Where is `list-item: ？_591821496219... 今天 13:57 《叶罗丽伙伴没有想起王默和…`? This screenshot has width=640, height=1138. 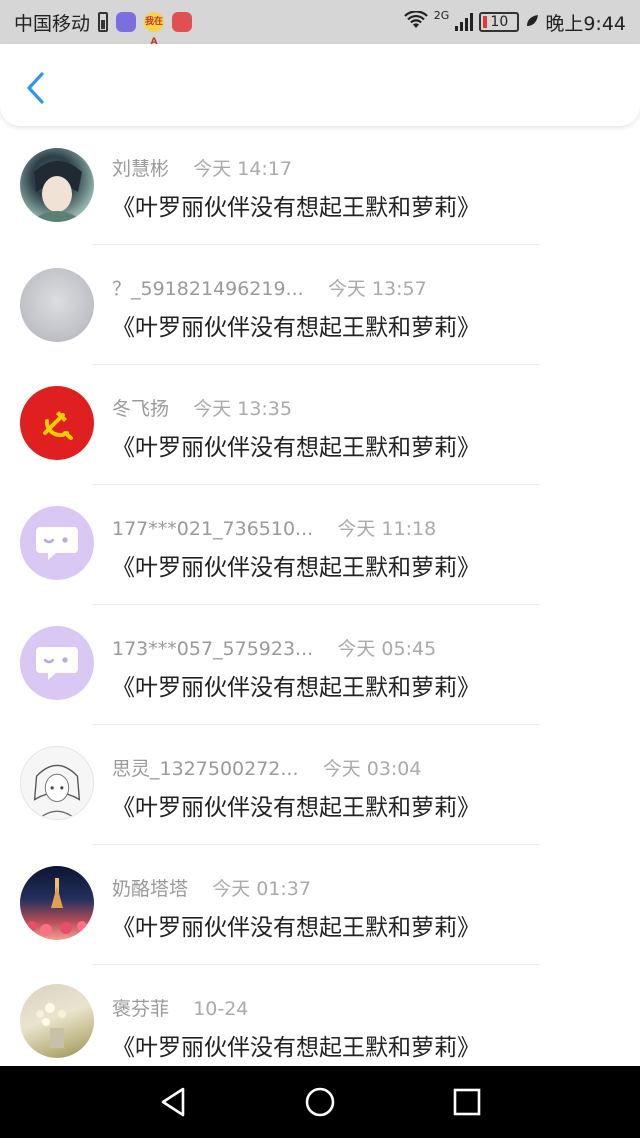 list-item: ？_591821496219... 今天 13:57 《叶罗丽伙伴没有想起王默和… is located at coordinates (320, 306).